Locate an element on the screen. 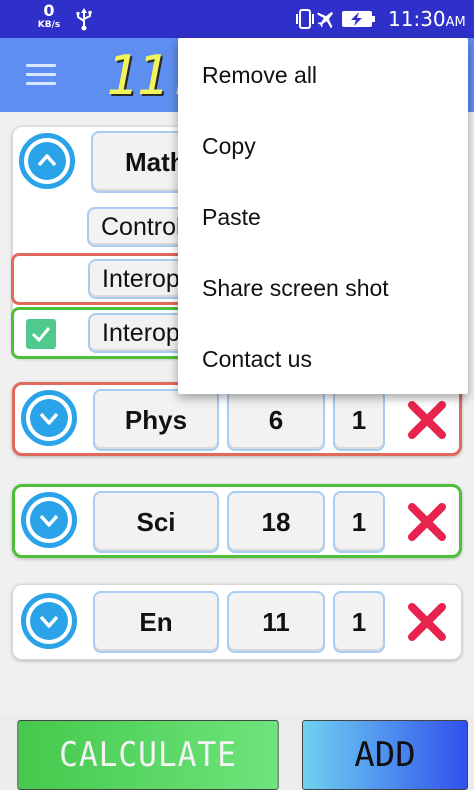 Image resolution: width=474 pixels, height=790 pixels. sub-item-checkbox is located at coordinates (41, 334).